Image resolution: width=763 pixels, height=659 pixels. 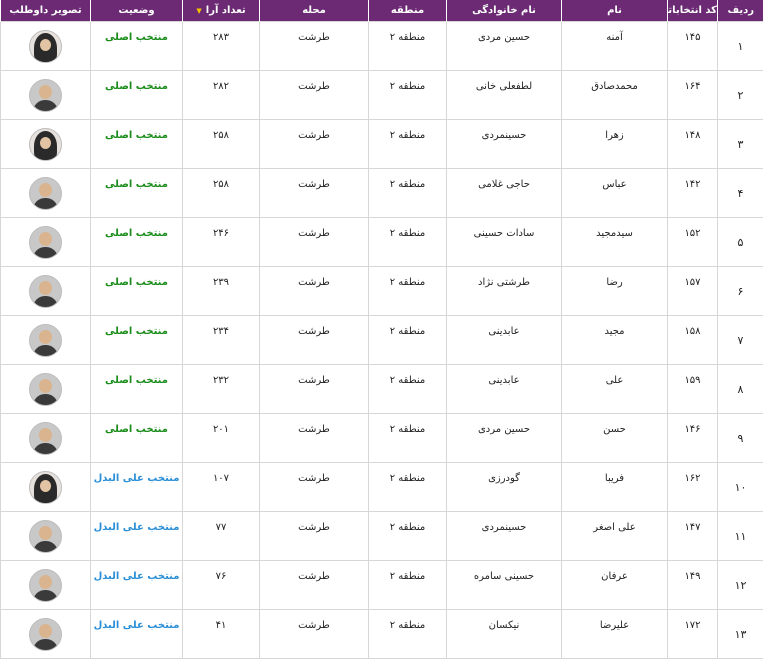 I want to click on row-number-cell-text: ۷, so click(x=740, y=340).